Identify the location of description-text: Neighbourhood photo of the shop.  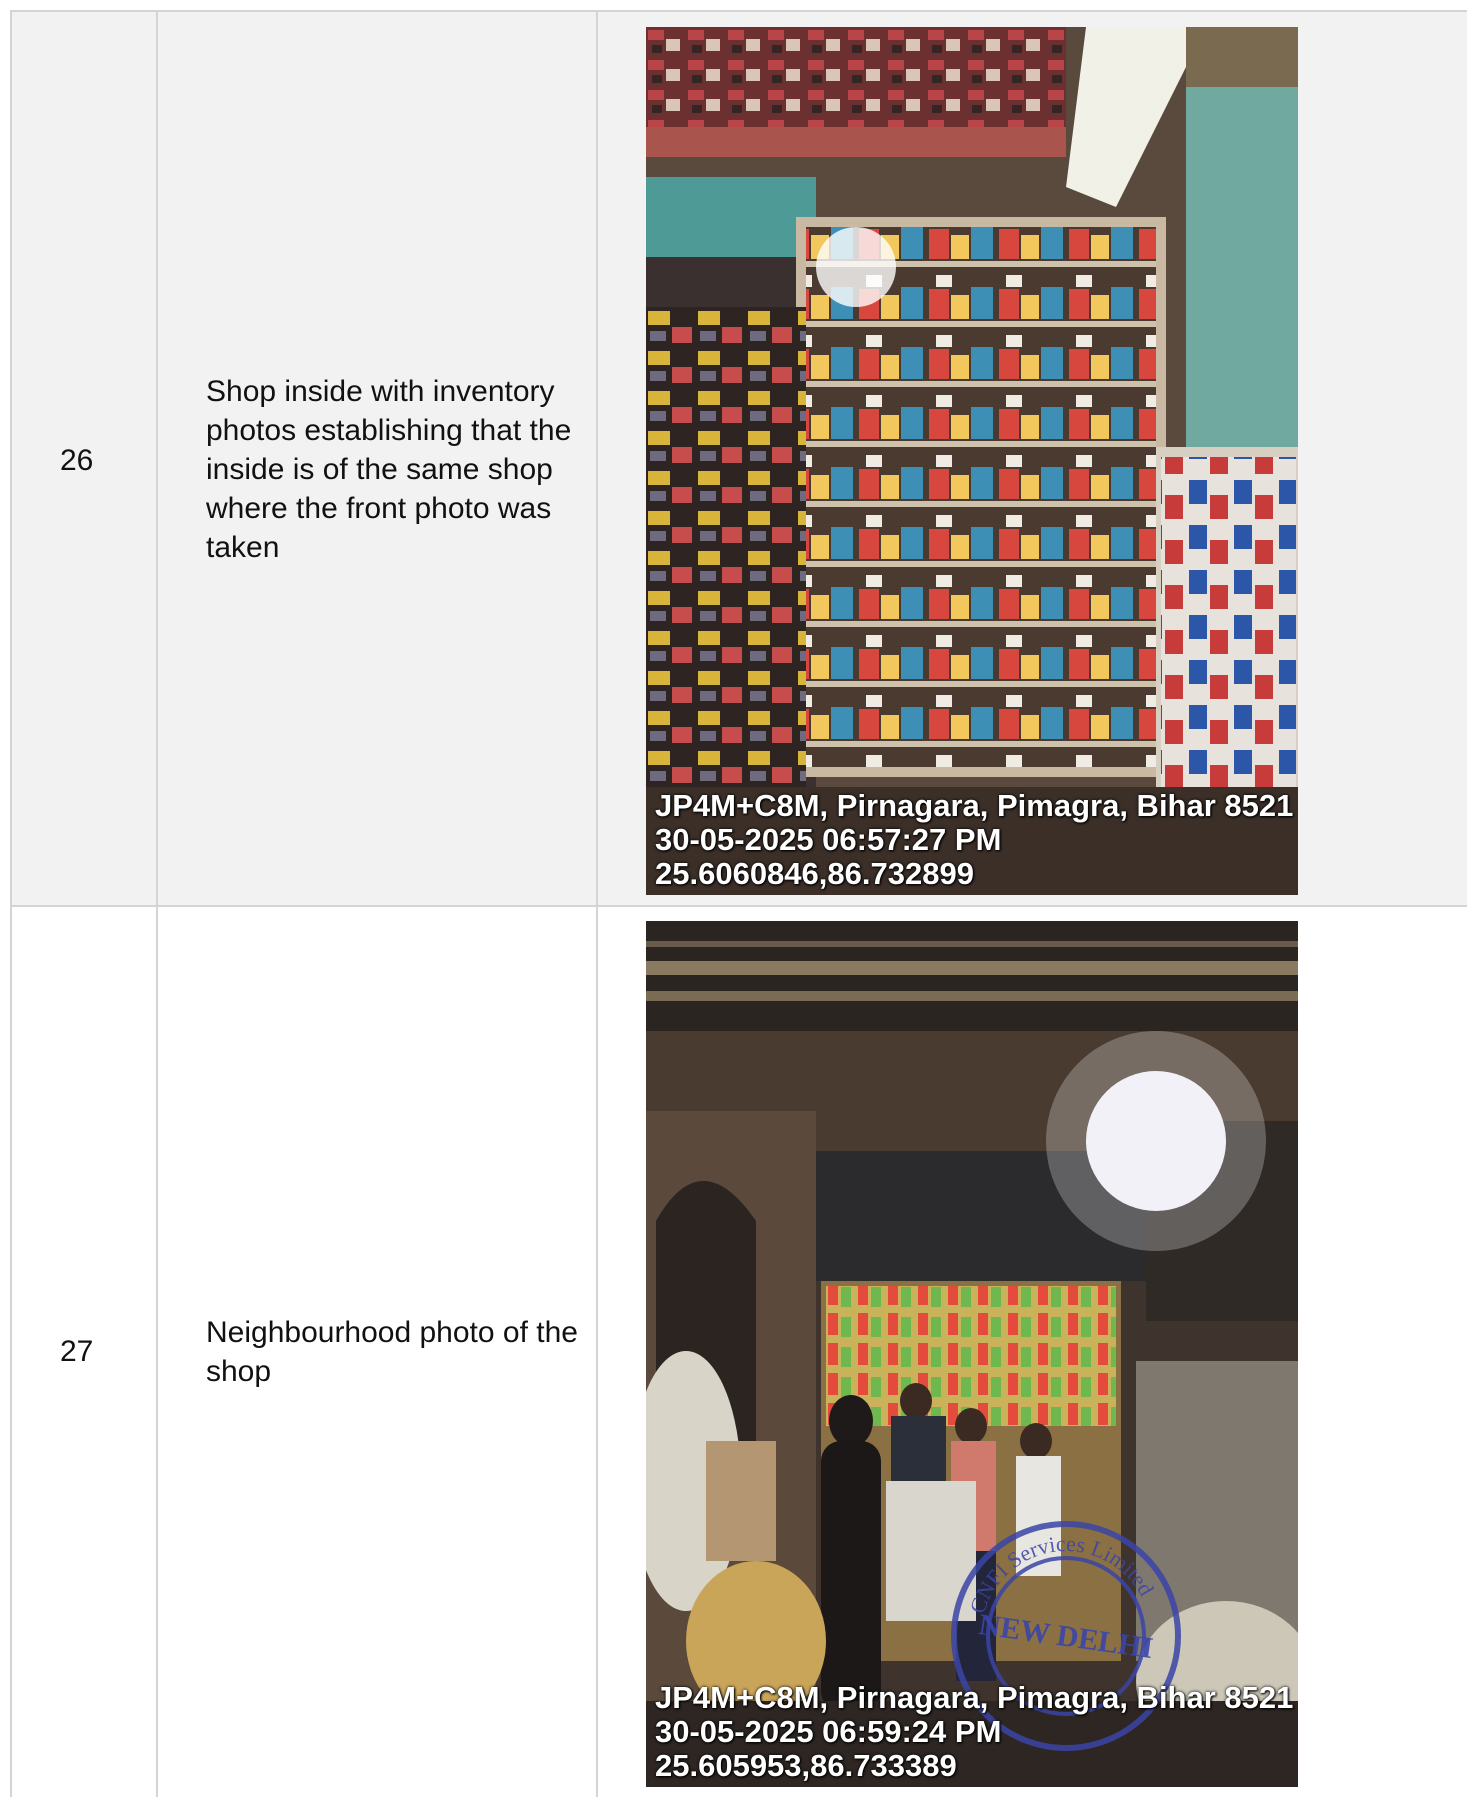
(392, 1352).